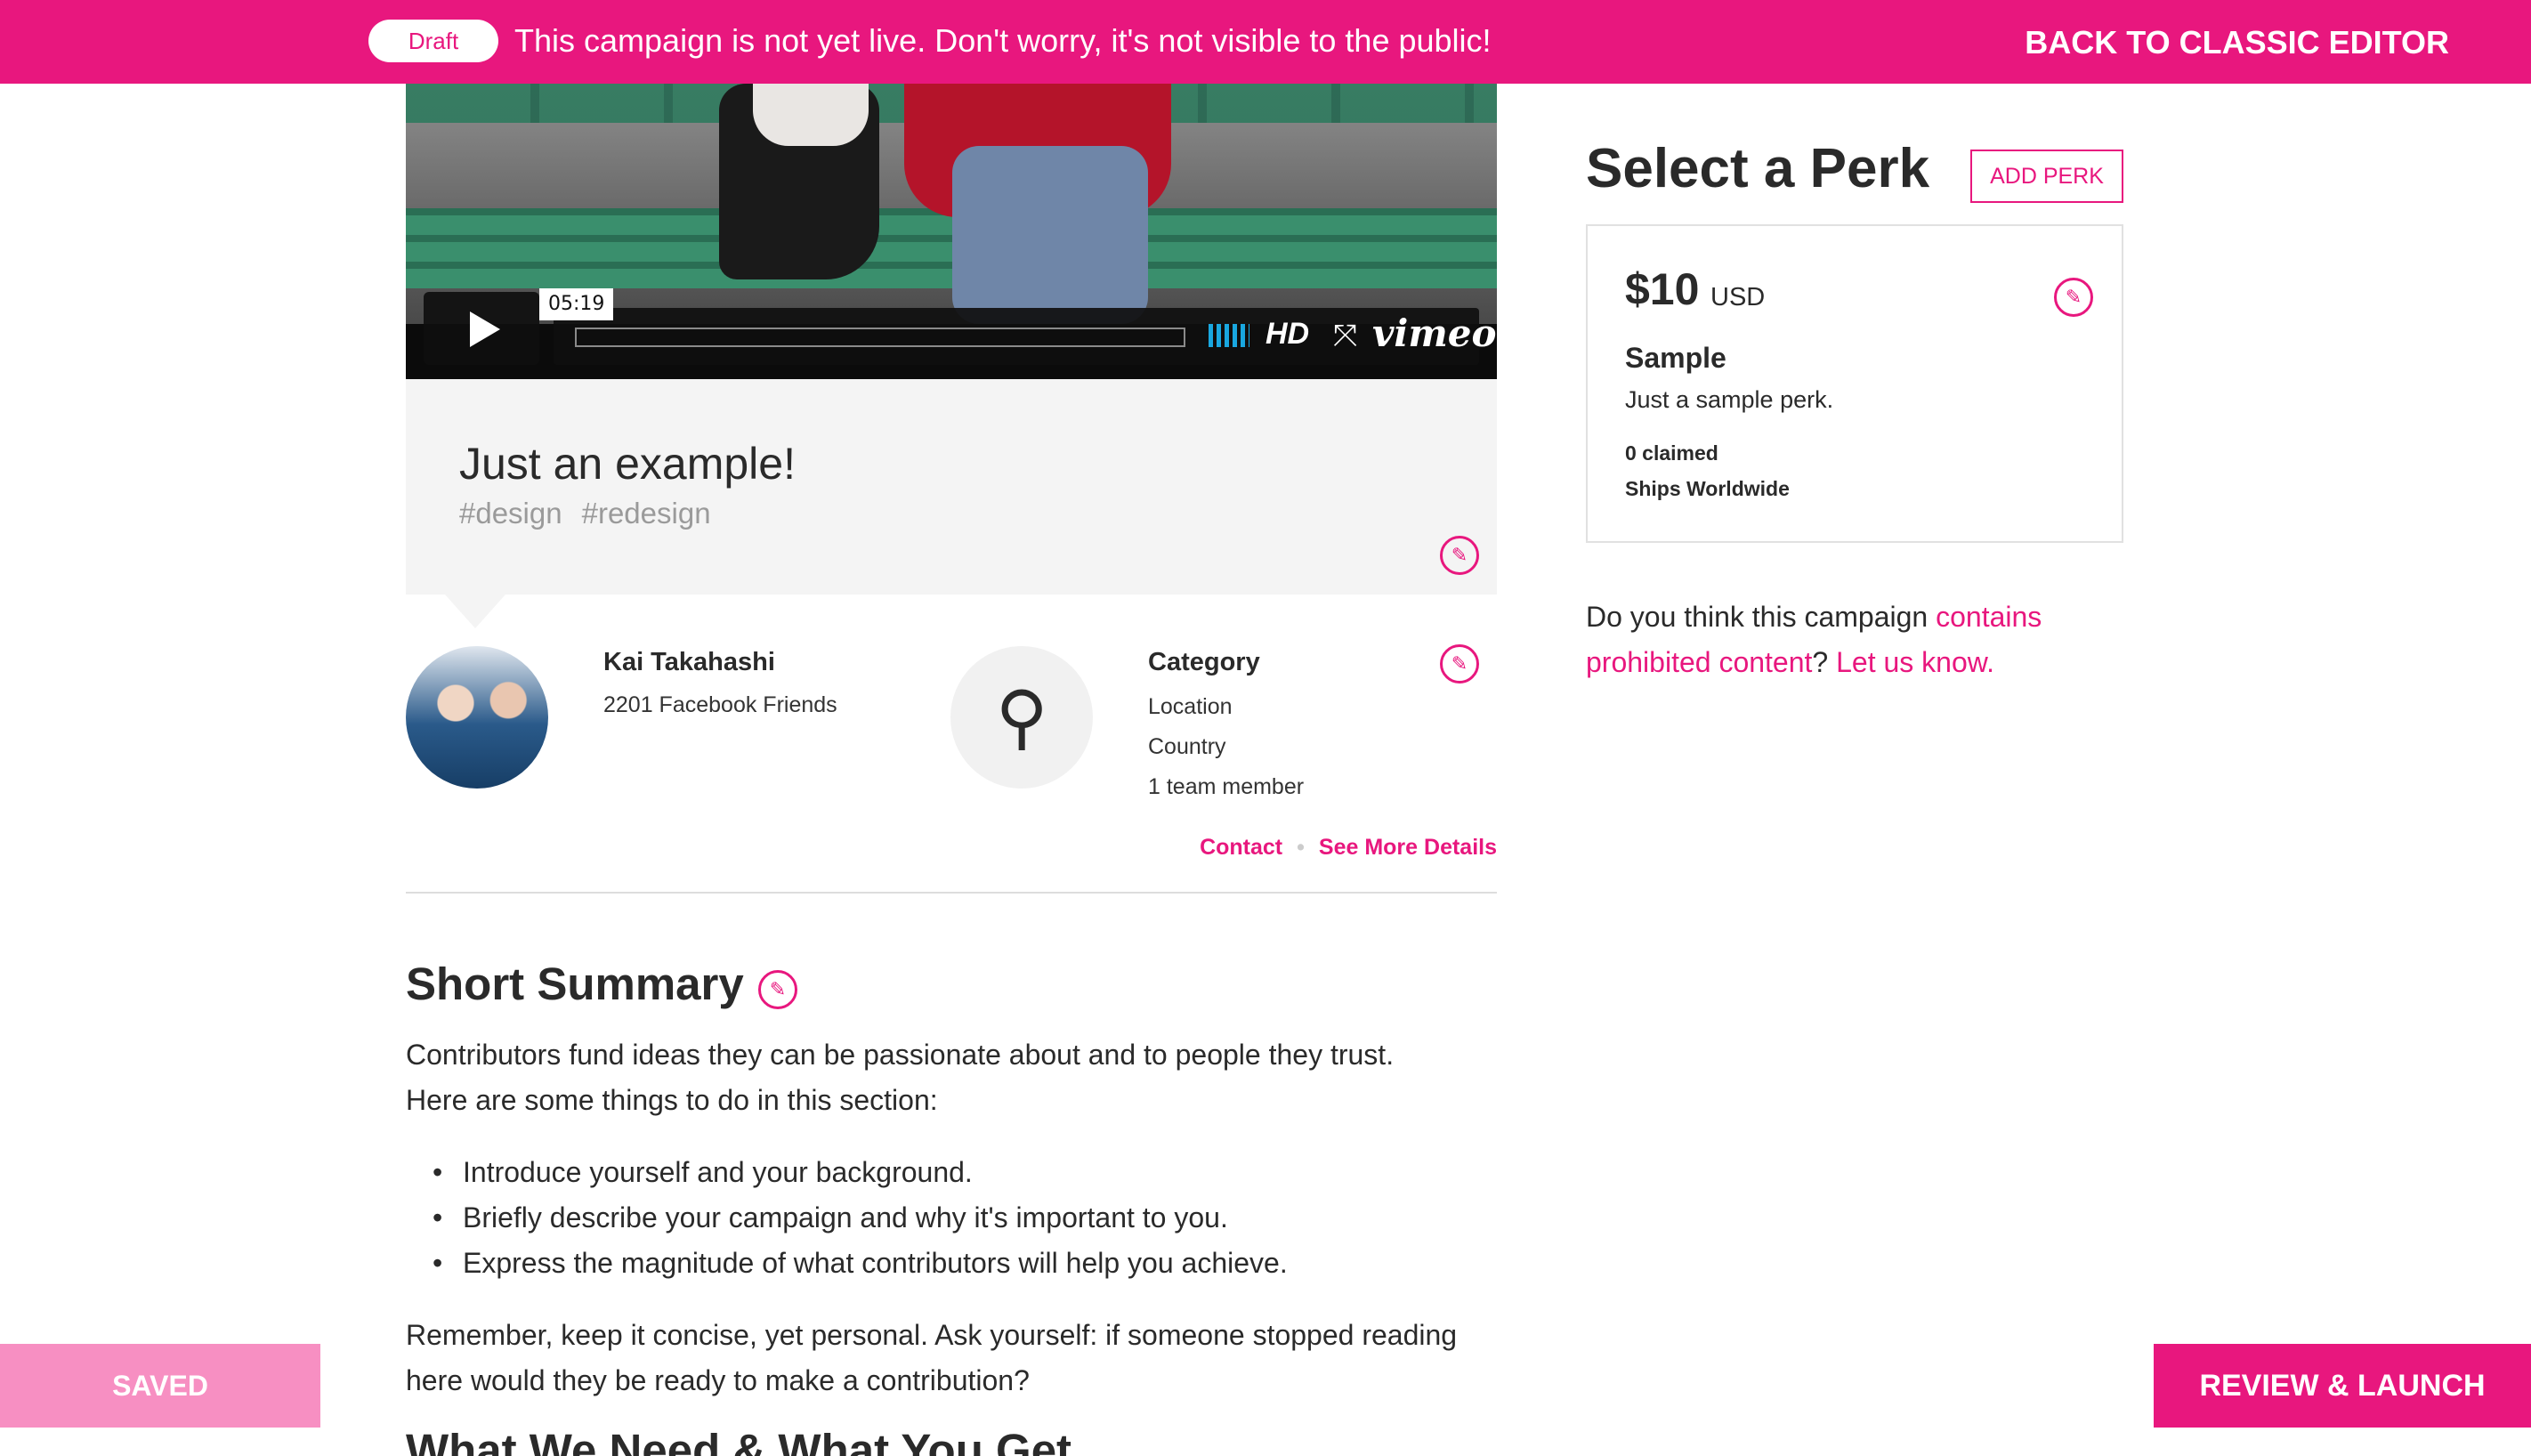 Image resolution: width=2531 pixels, height=1456 pixels. What do you see at coordinates (1345, 336) in the screenshot?
I see `fullscreen-icon: ⤧` at bounding box center [1345, 336].